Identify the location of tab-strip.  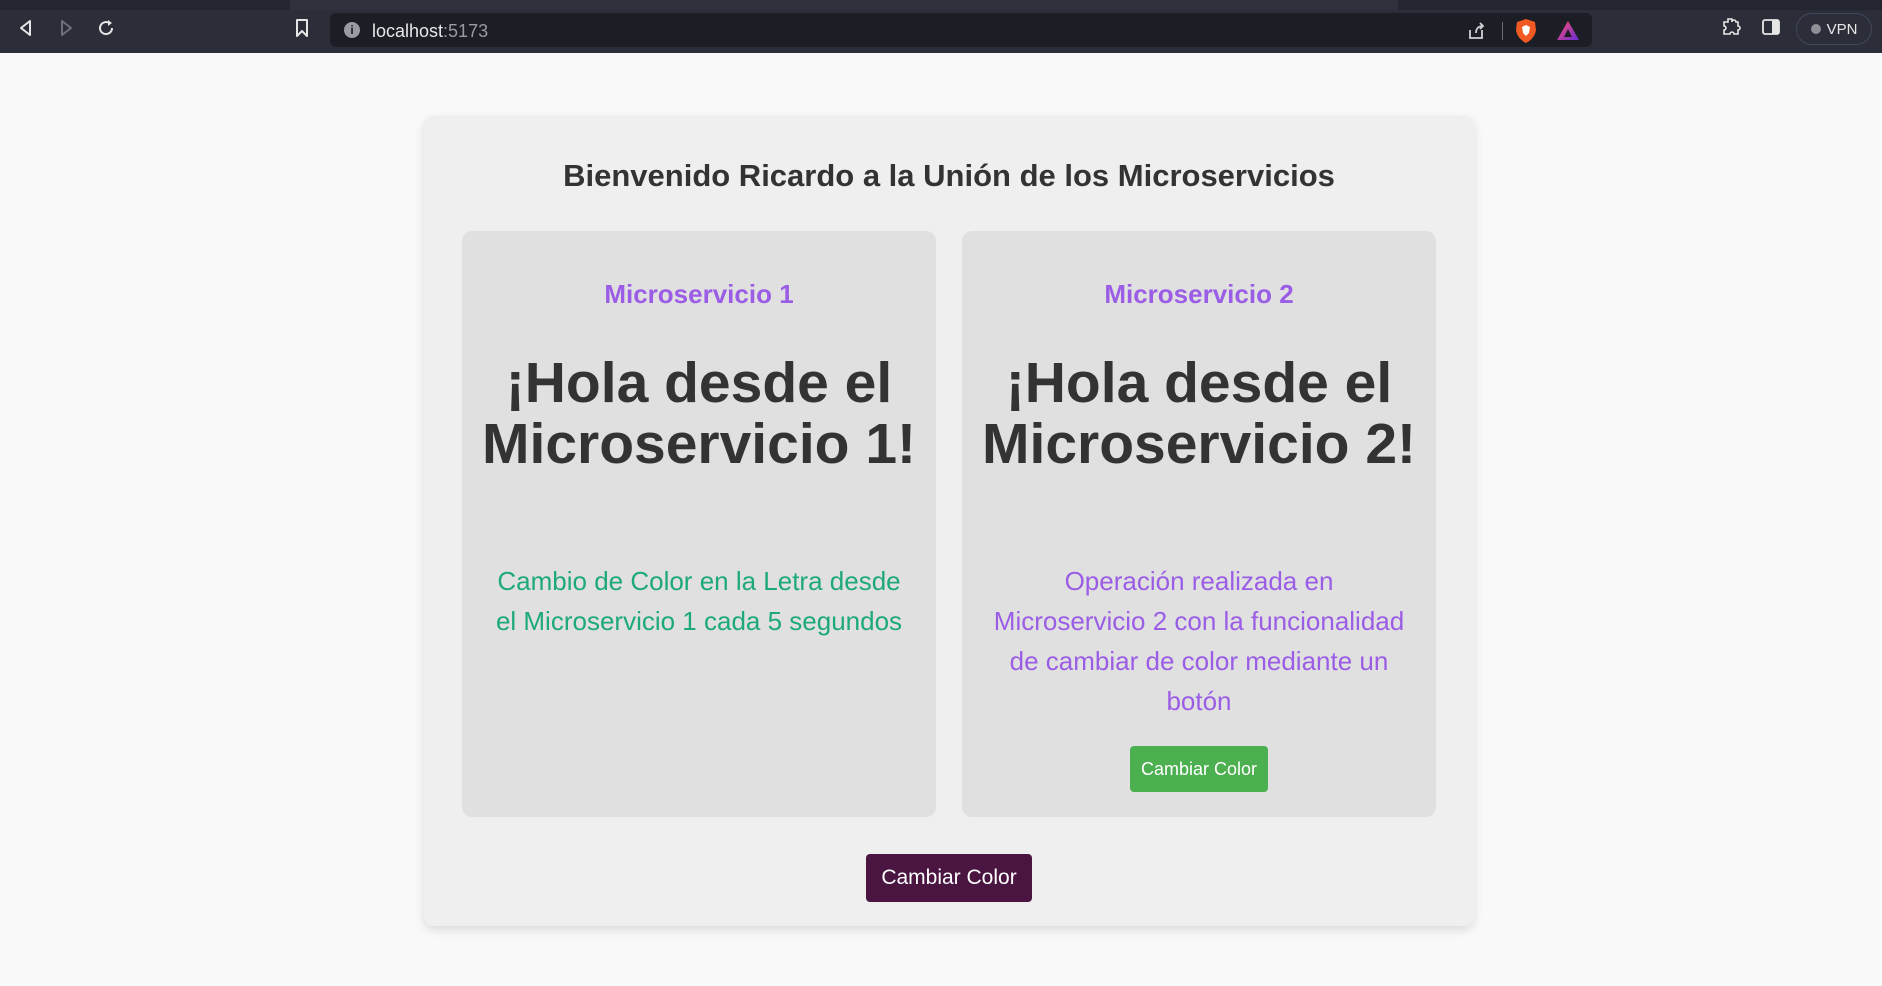
(941, 5).